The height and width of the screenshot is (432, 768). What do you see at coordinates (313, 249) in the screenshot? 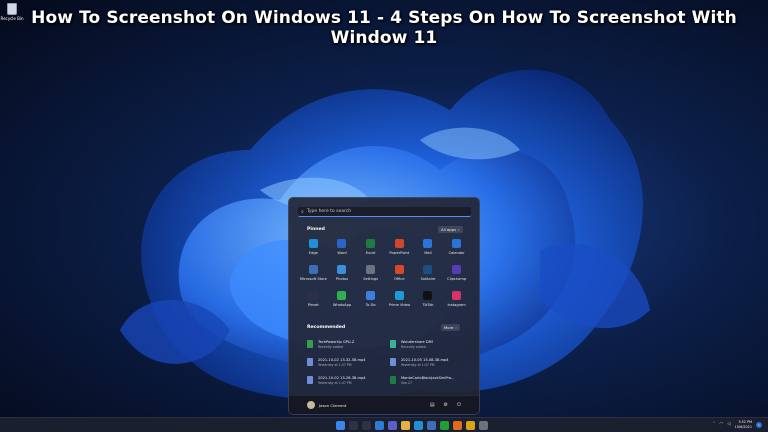
I see `pinned-app: Edge` at bounding box center [313, 249].